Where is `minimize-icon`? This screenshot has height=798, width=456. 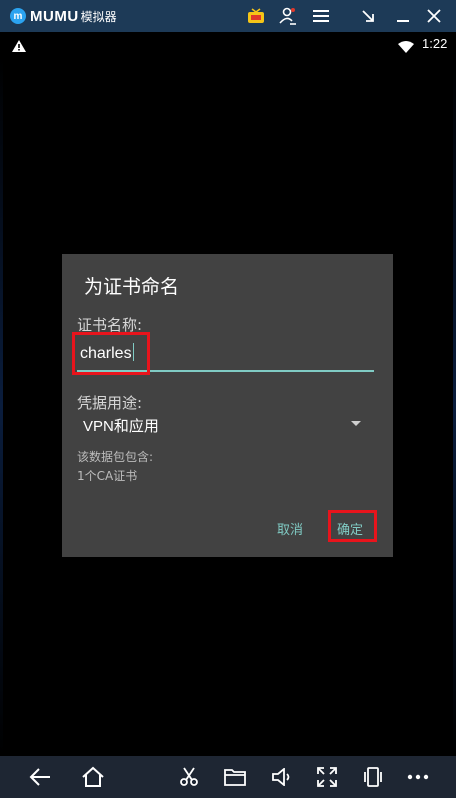
minimize-icon is located at coordinates (403, 16).